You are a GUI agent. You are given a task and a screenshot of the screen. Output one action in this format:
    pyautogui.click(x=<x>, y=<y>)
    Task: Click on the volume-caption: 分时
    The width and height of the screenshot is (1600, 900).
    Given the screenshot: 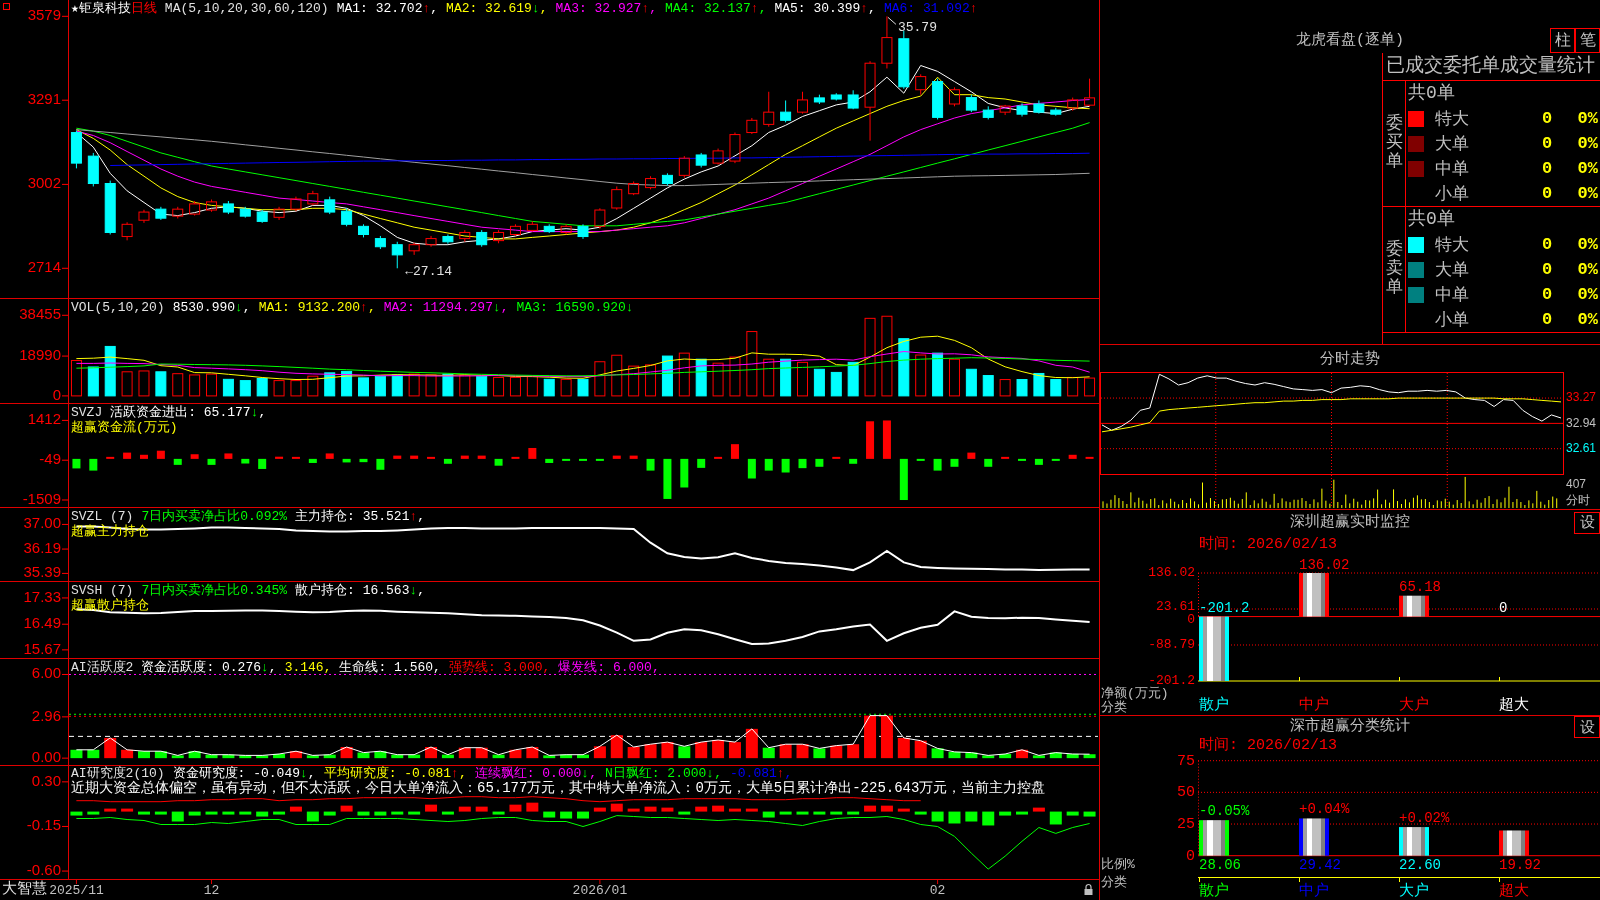 What is the action you would take?
    pyautogui.click(x=1578, y=500)
    